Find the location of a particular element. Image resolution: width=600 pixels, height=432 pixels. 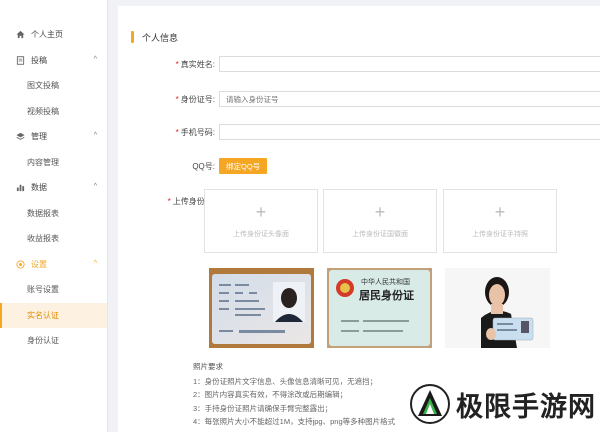

sidebar-item-label: 身份认证 is located at coordinates (43, 341).